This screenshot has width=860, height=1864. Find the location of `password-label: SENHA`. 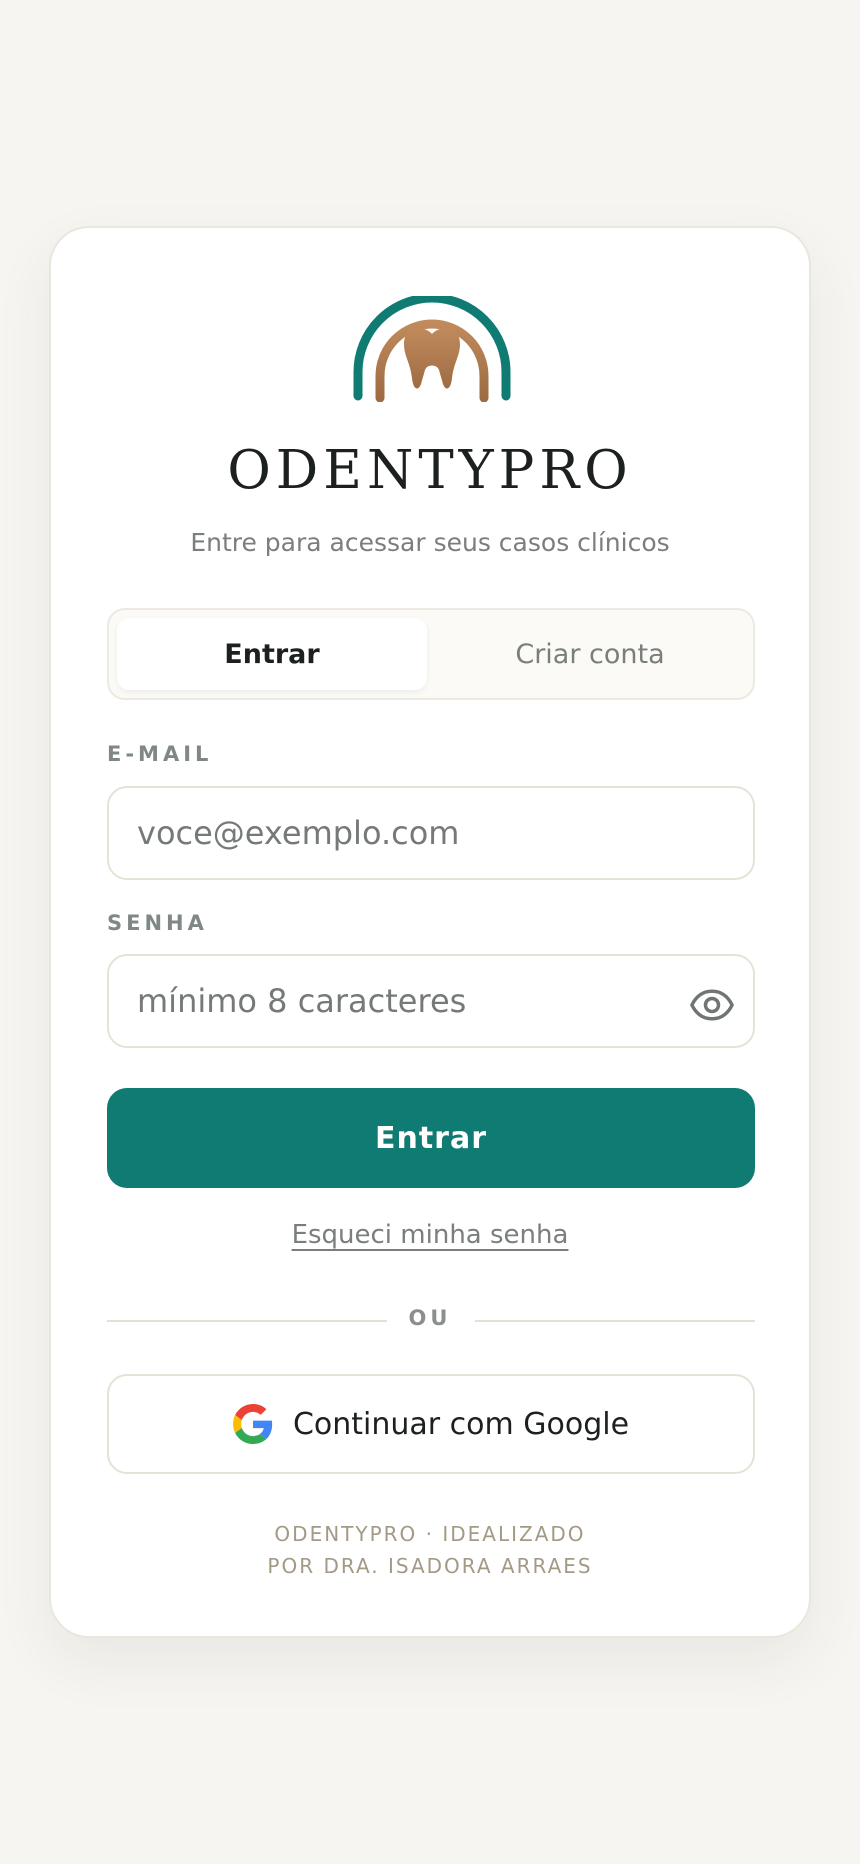

password-label: SENHA is located at coordinates (157, 923).